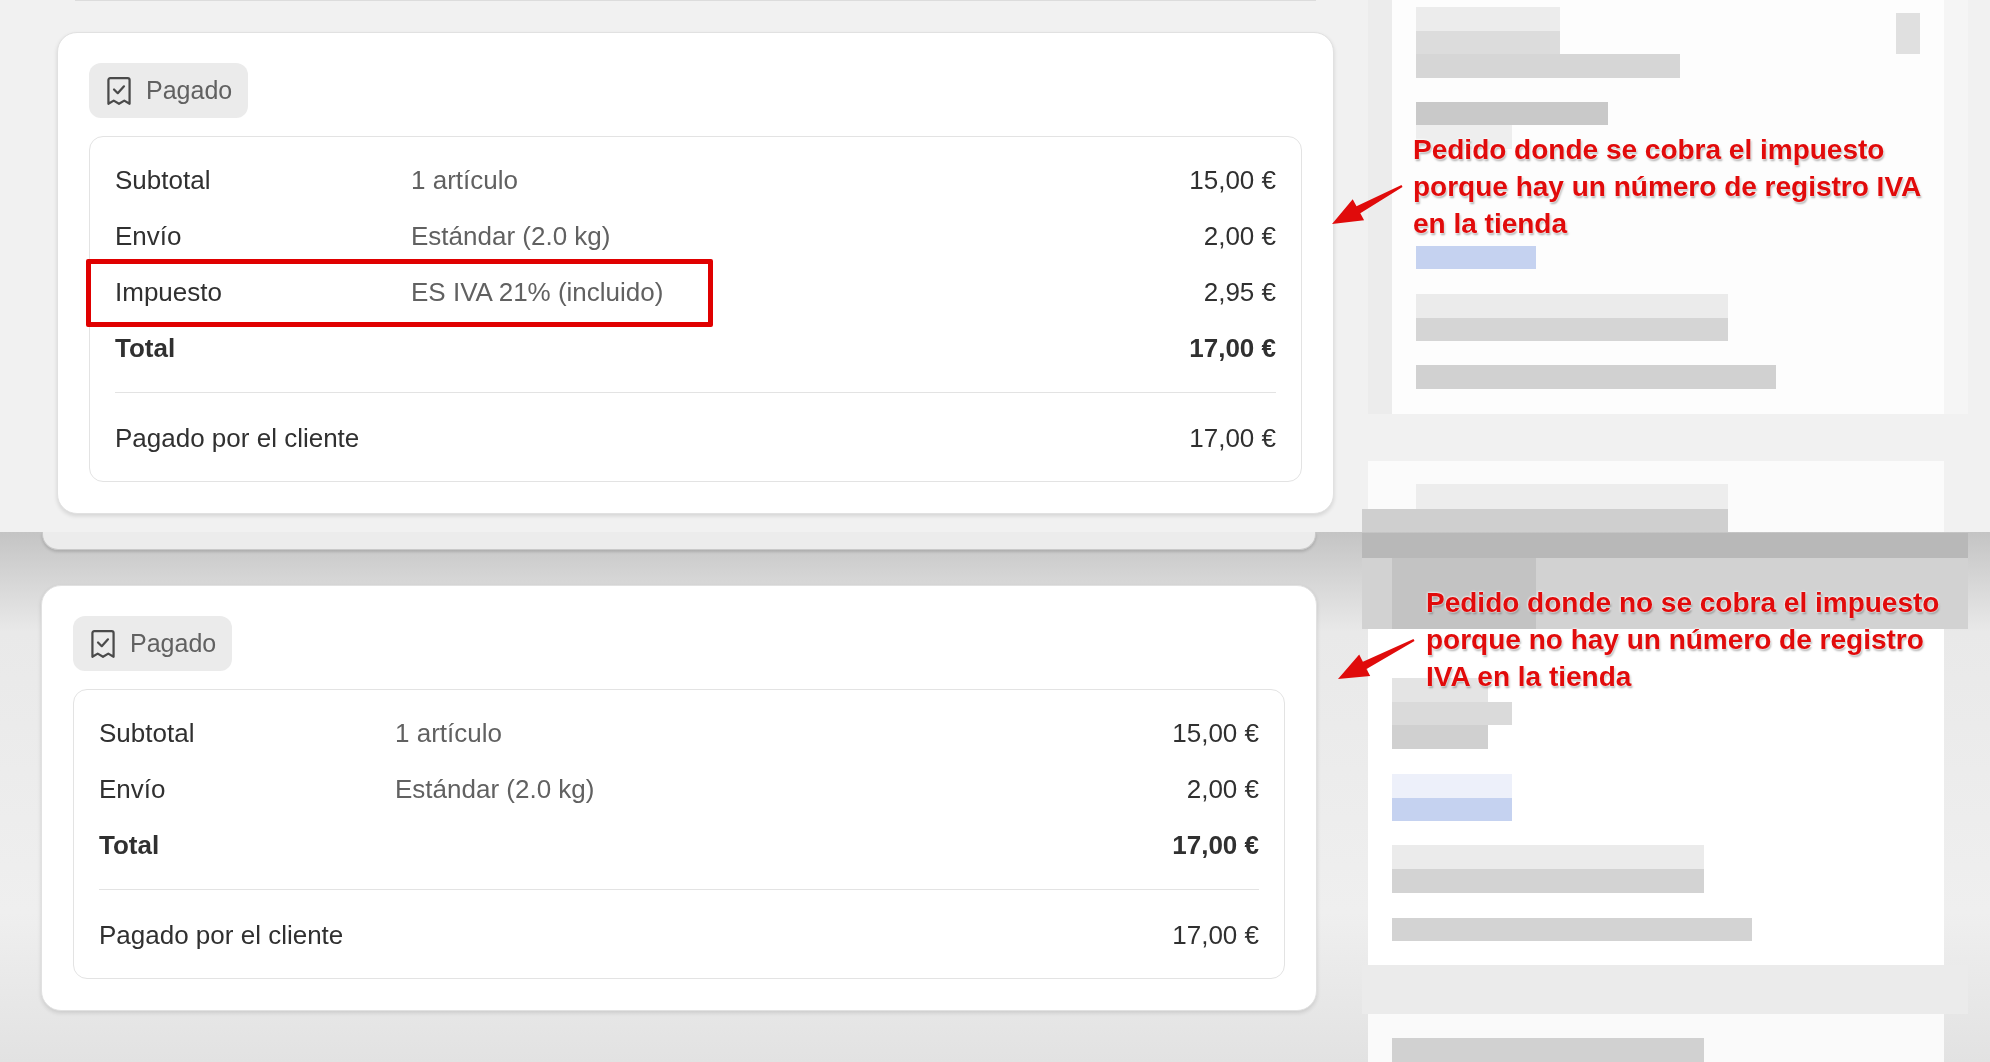  I want to click on row-amount: 2,95 €, so click(1239, 292).